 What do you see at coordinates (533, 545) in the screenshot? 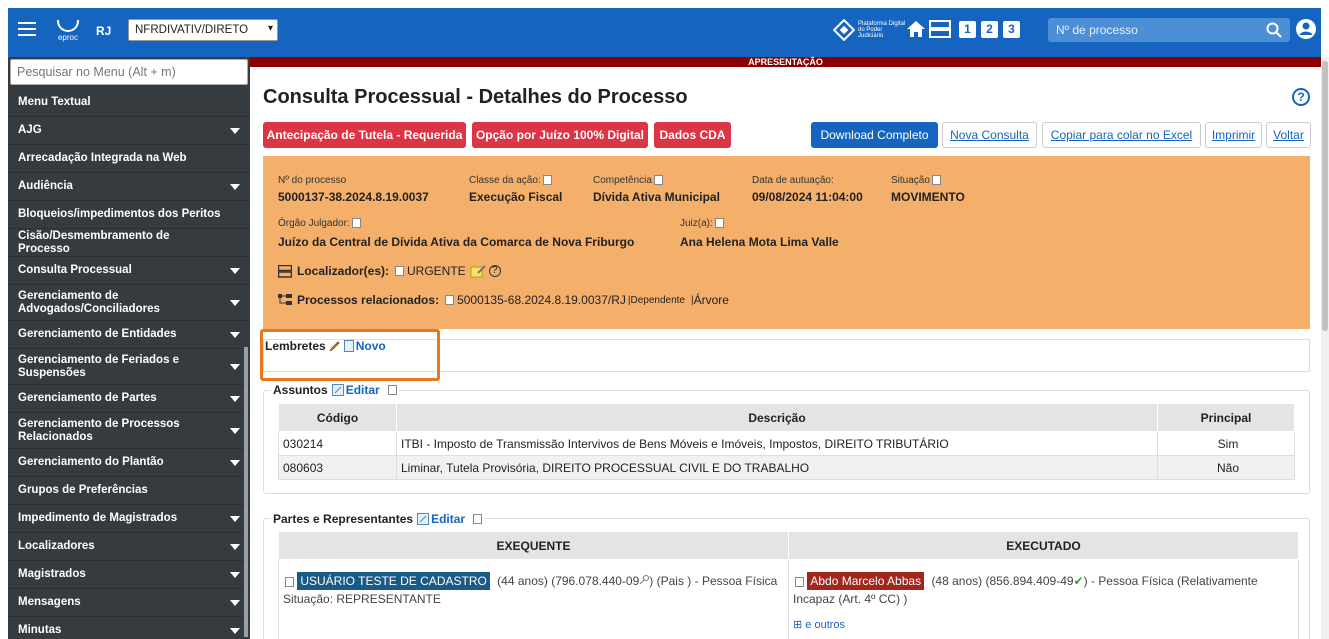
I see `column-header: EXEQUENTE` at bounding box center [533, 545].